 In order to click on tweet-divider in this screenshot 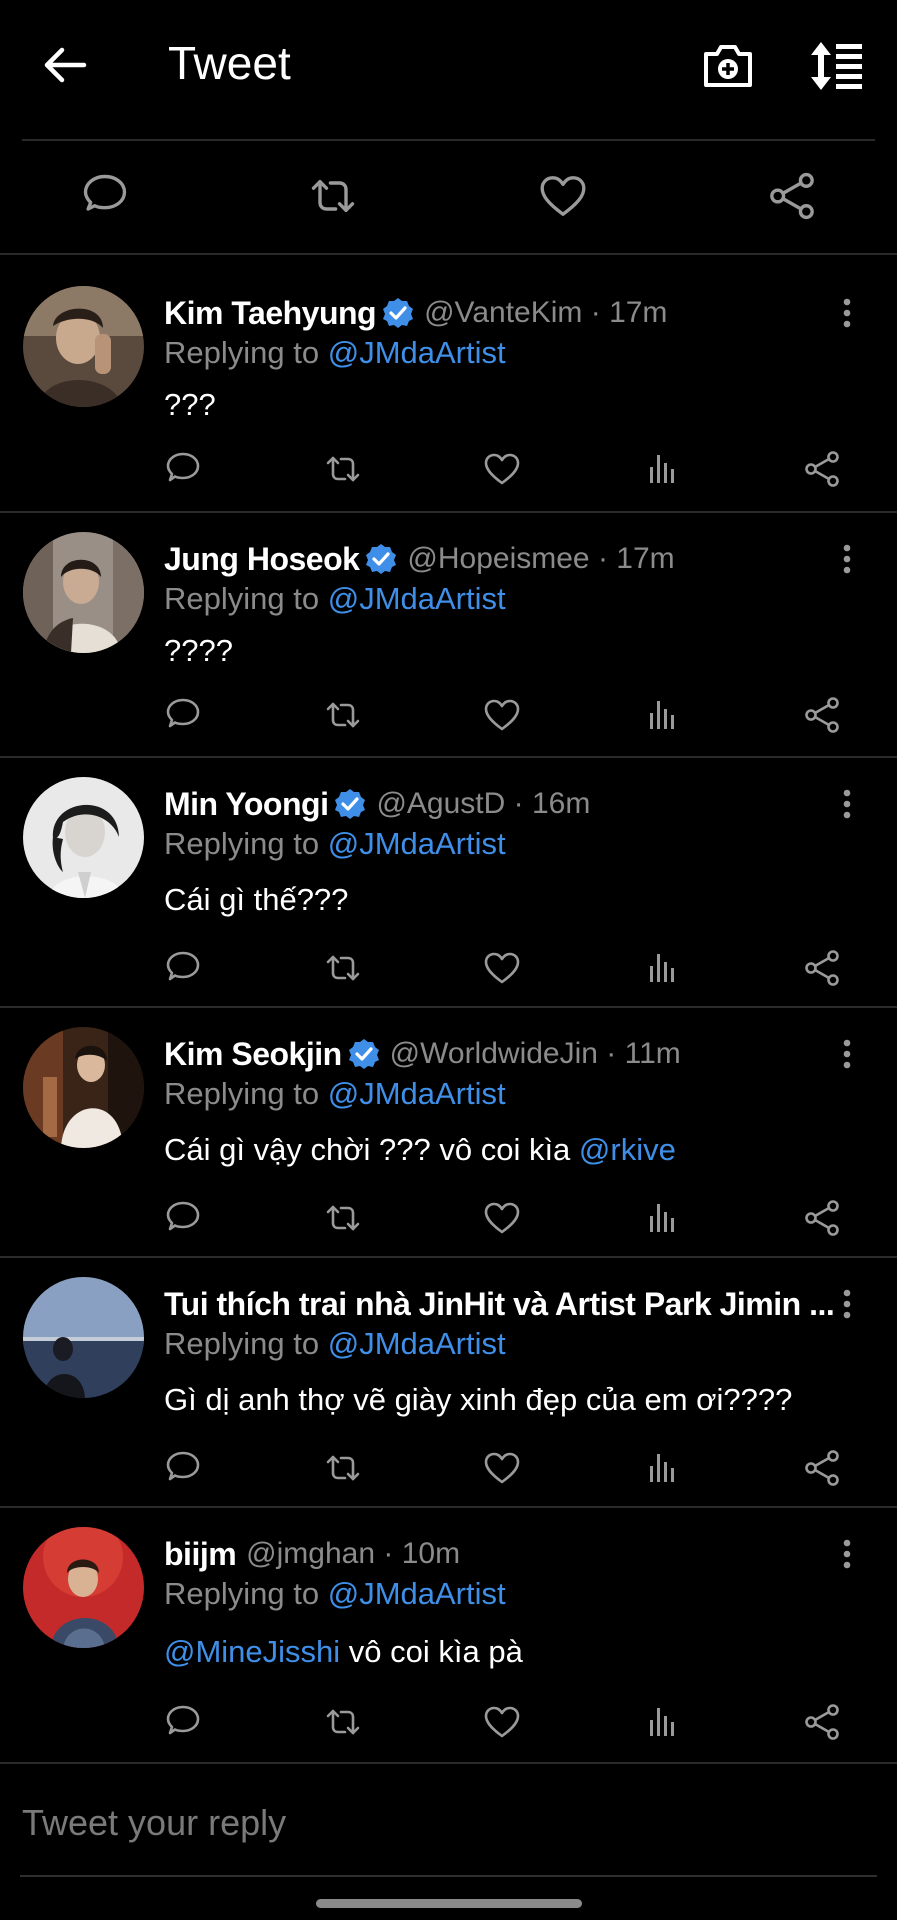, I will do `click(448, 1763)`.